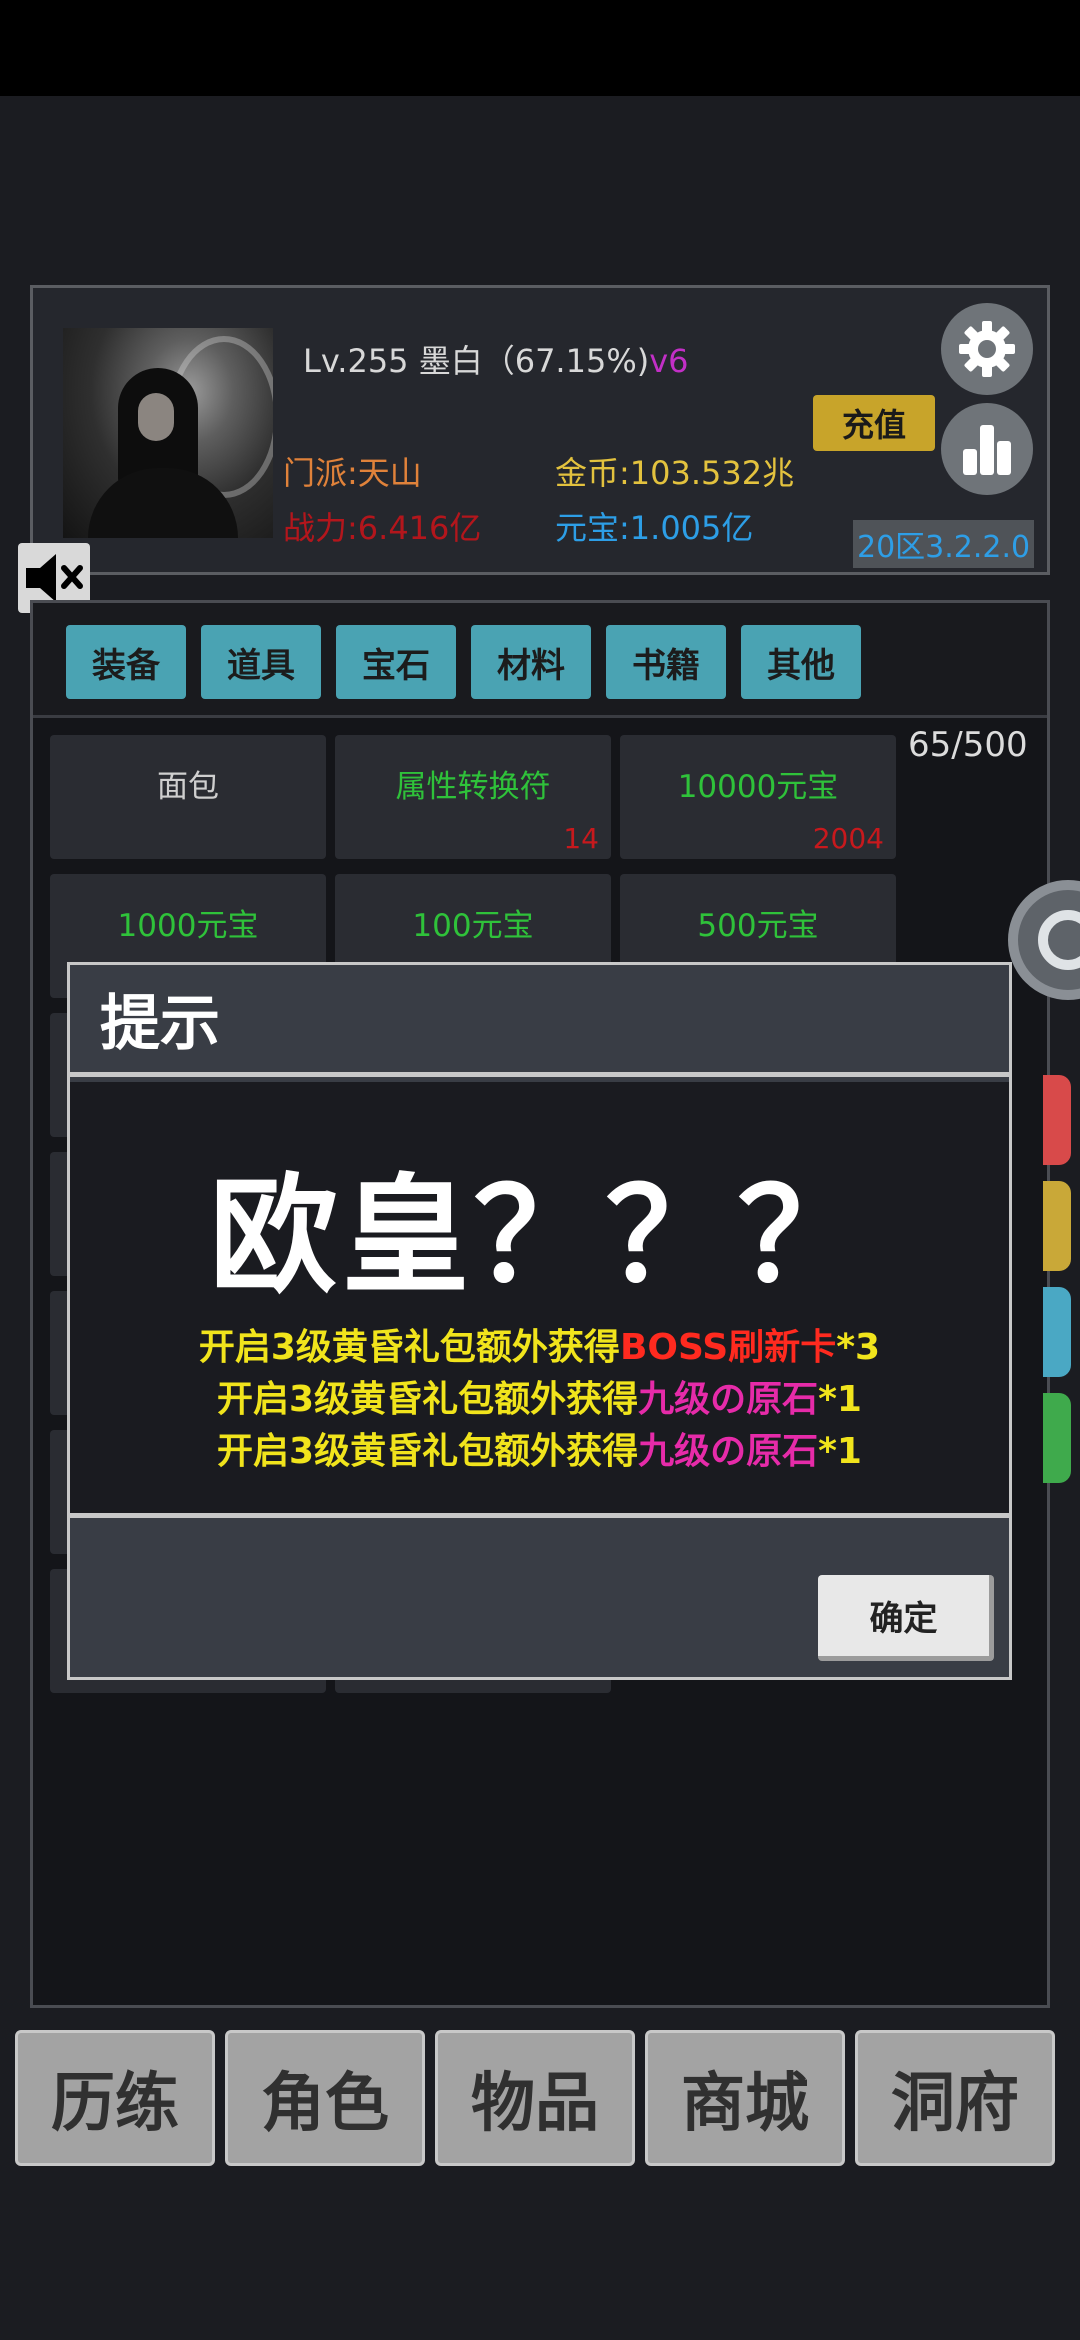  I want to click on tab-other: 其他, so click(801, 662).